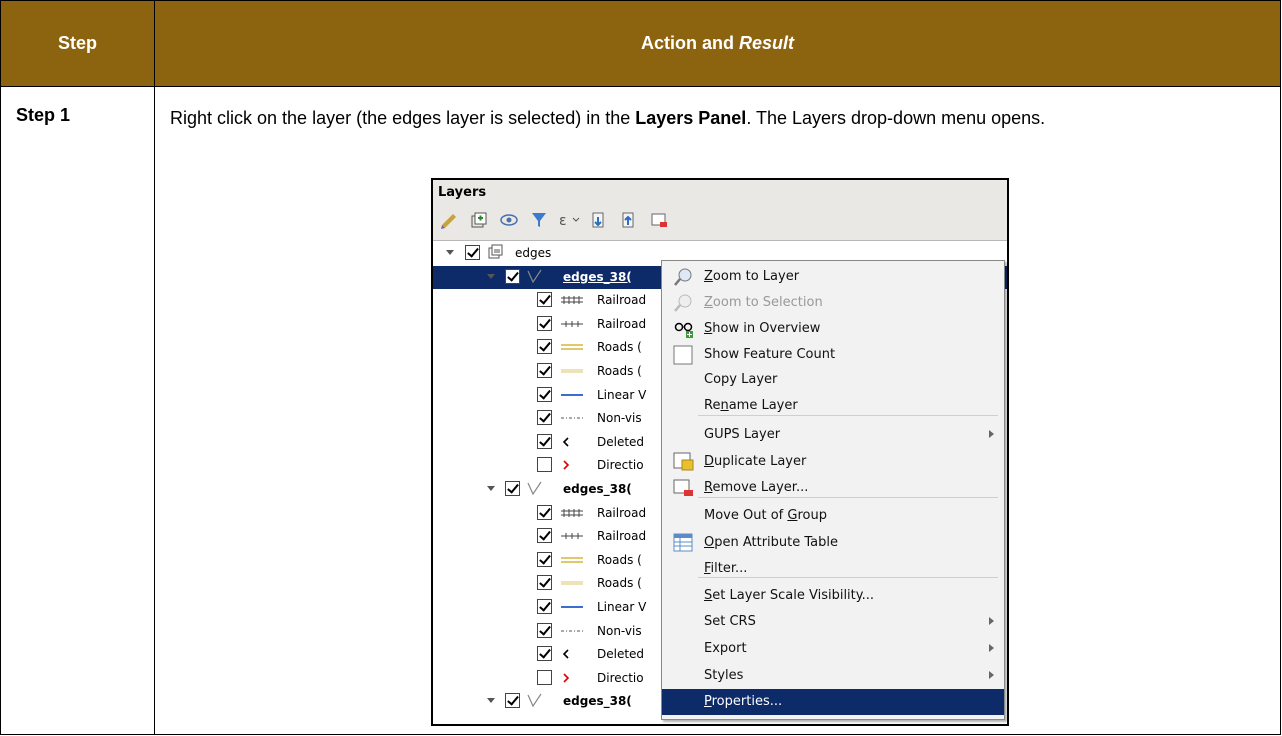  What do you see at coordinates (765, 515) in the screenshot?
I see `menu-item-label: Move Out of Group` at bounding box center [765, 515].